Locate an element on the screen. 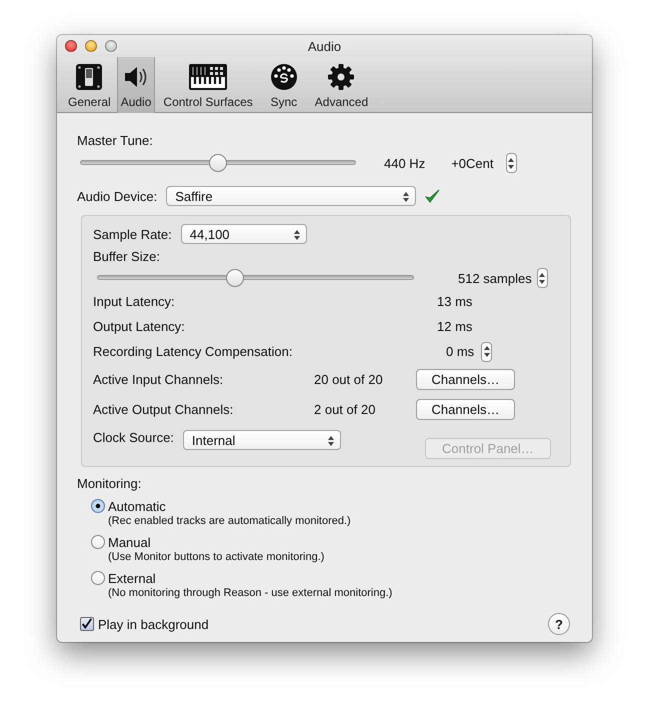 Image resolution: width=649 pixels, height=722 pixels. field-label: Sample Rate: is located at coordinates (132, 234).